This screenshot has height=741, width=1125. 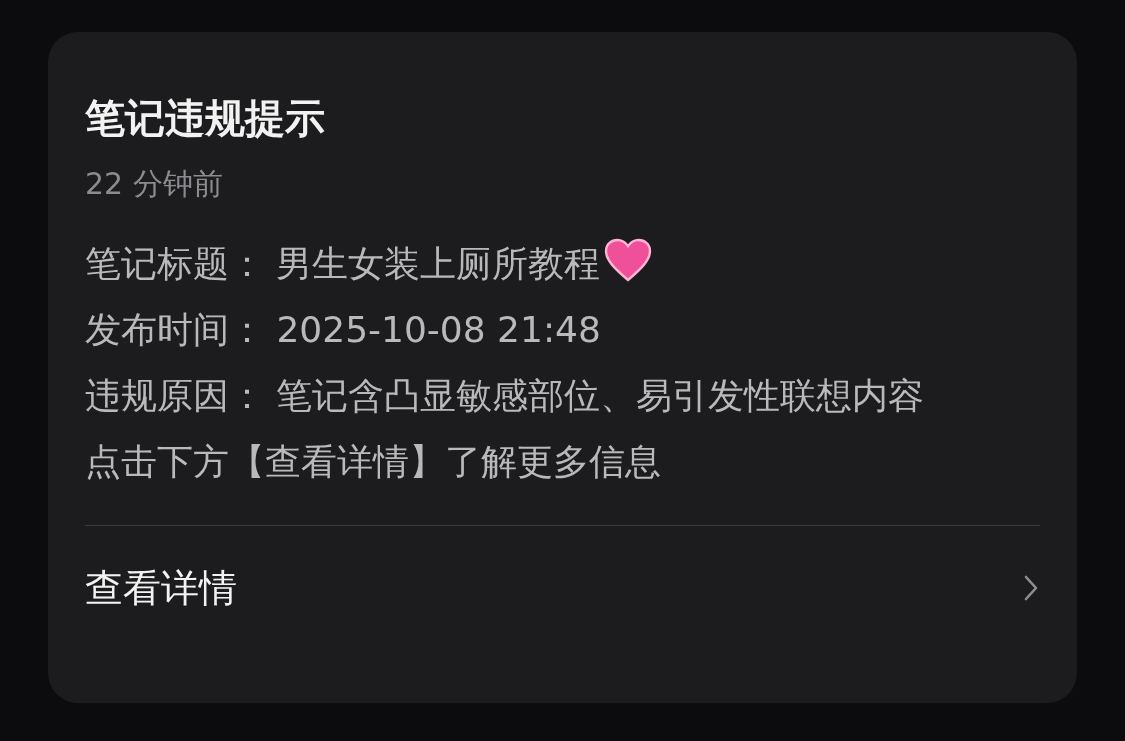 I want to click on info-line: 发布时间： 2025-10-08 21:48, so click(x=343, y=330).